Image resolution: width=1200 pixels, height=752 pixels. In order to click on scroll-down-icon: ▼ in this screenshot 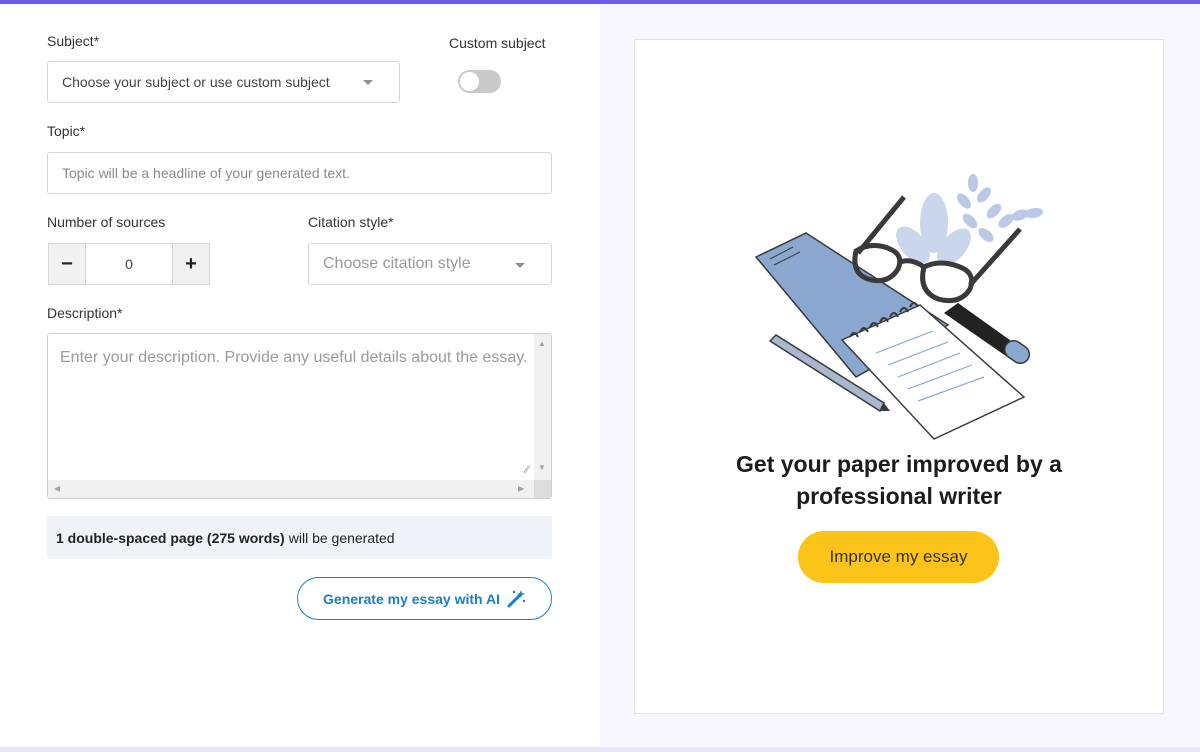, I will do `click(542, 467)`.